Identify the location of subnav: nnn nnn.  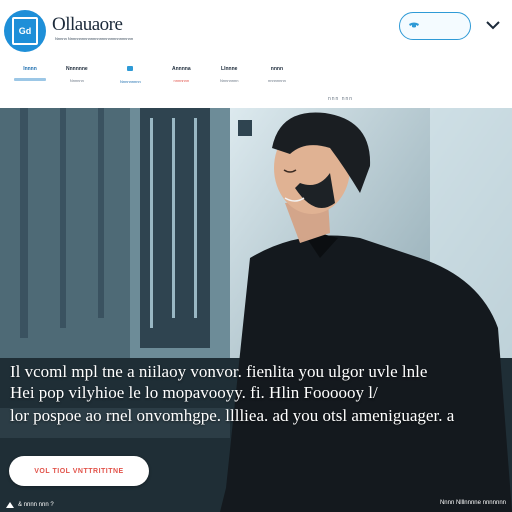
(340, 99).